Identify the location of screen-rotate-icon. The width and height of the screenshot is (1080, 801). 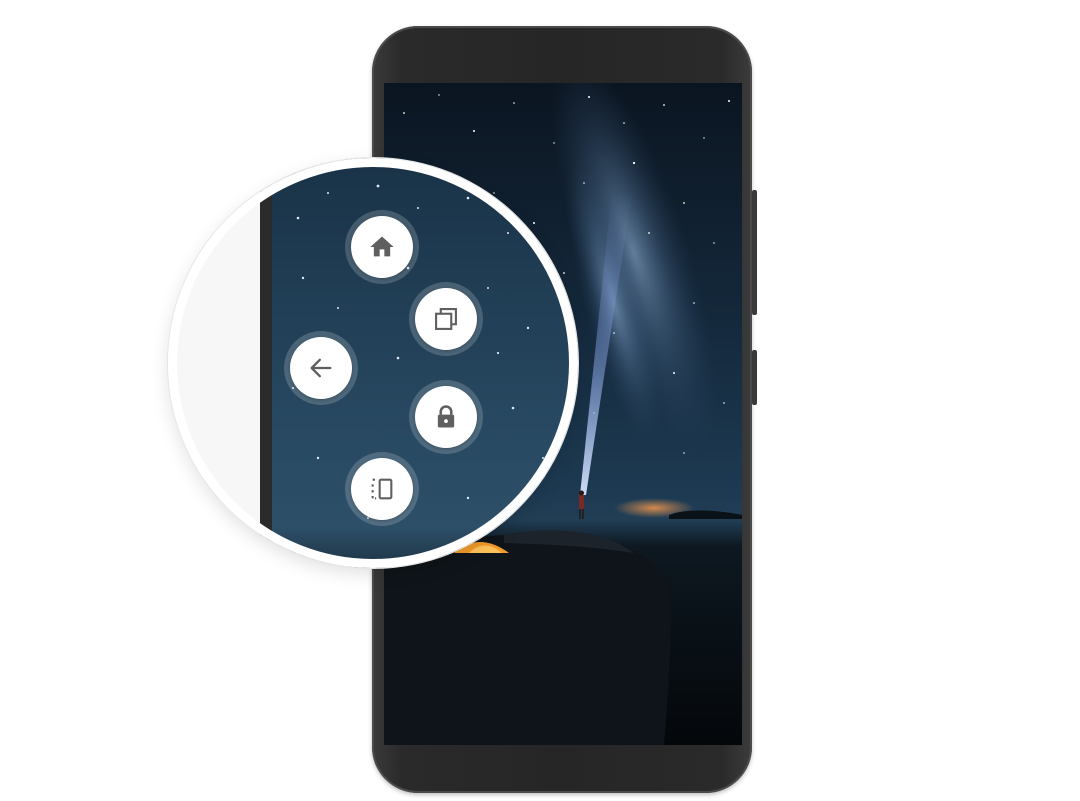
(382, 489).